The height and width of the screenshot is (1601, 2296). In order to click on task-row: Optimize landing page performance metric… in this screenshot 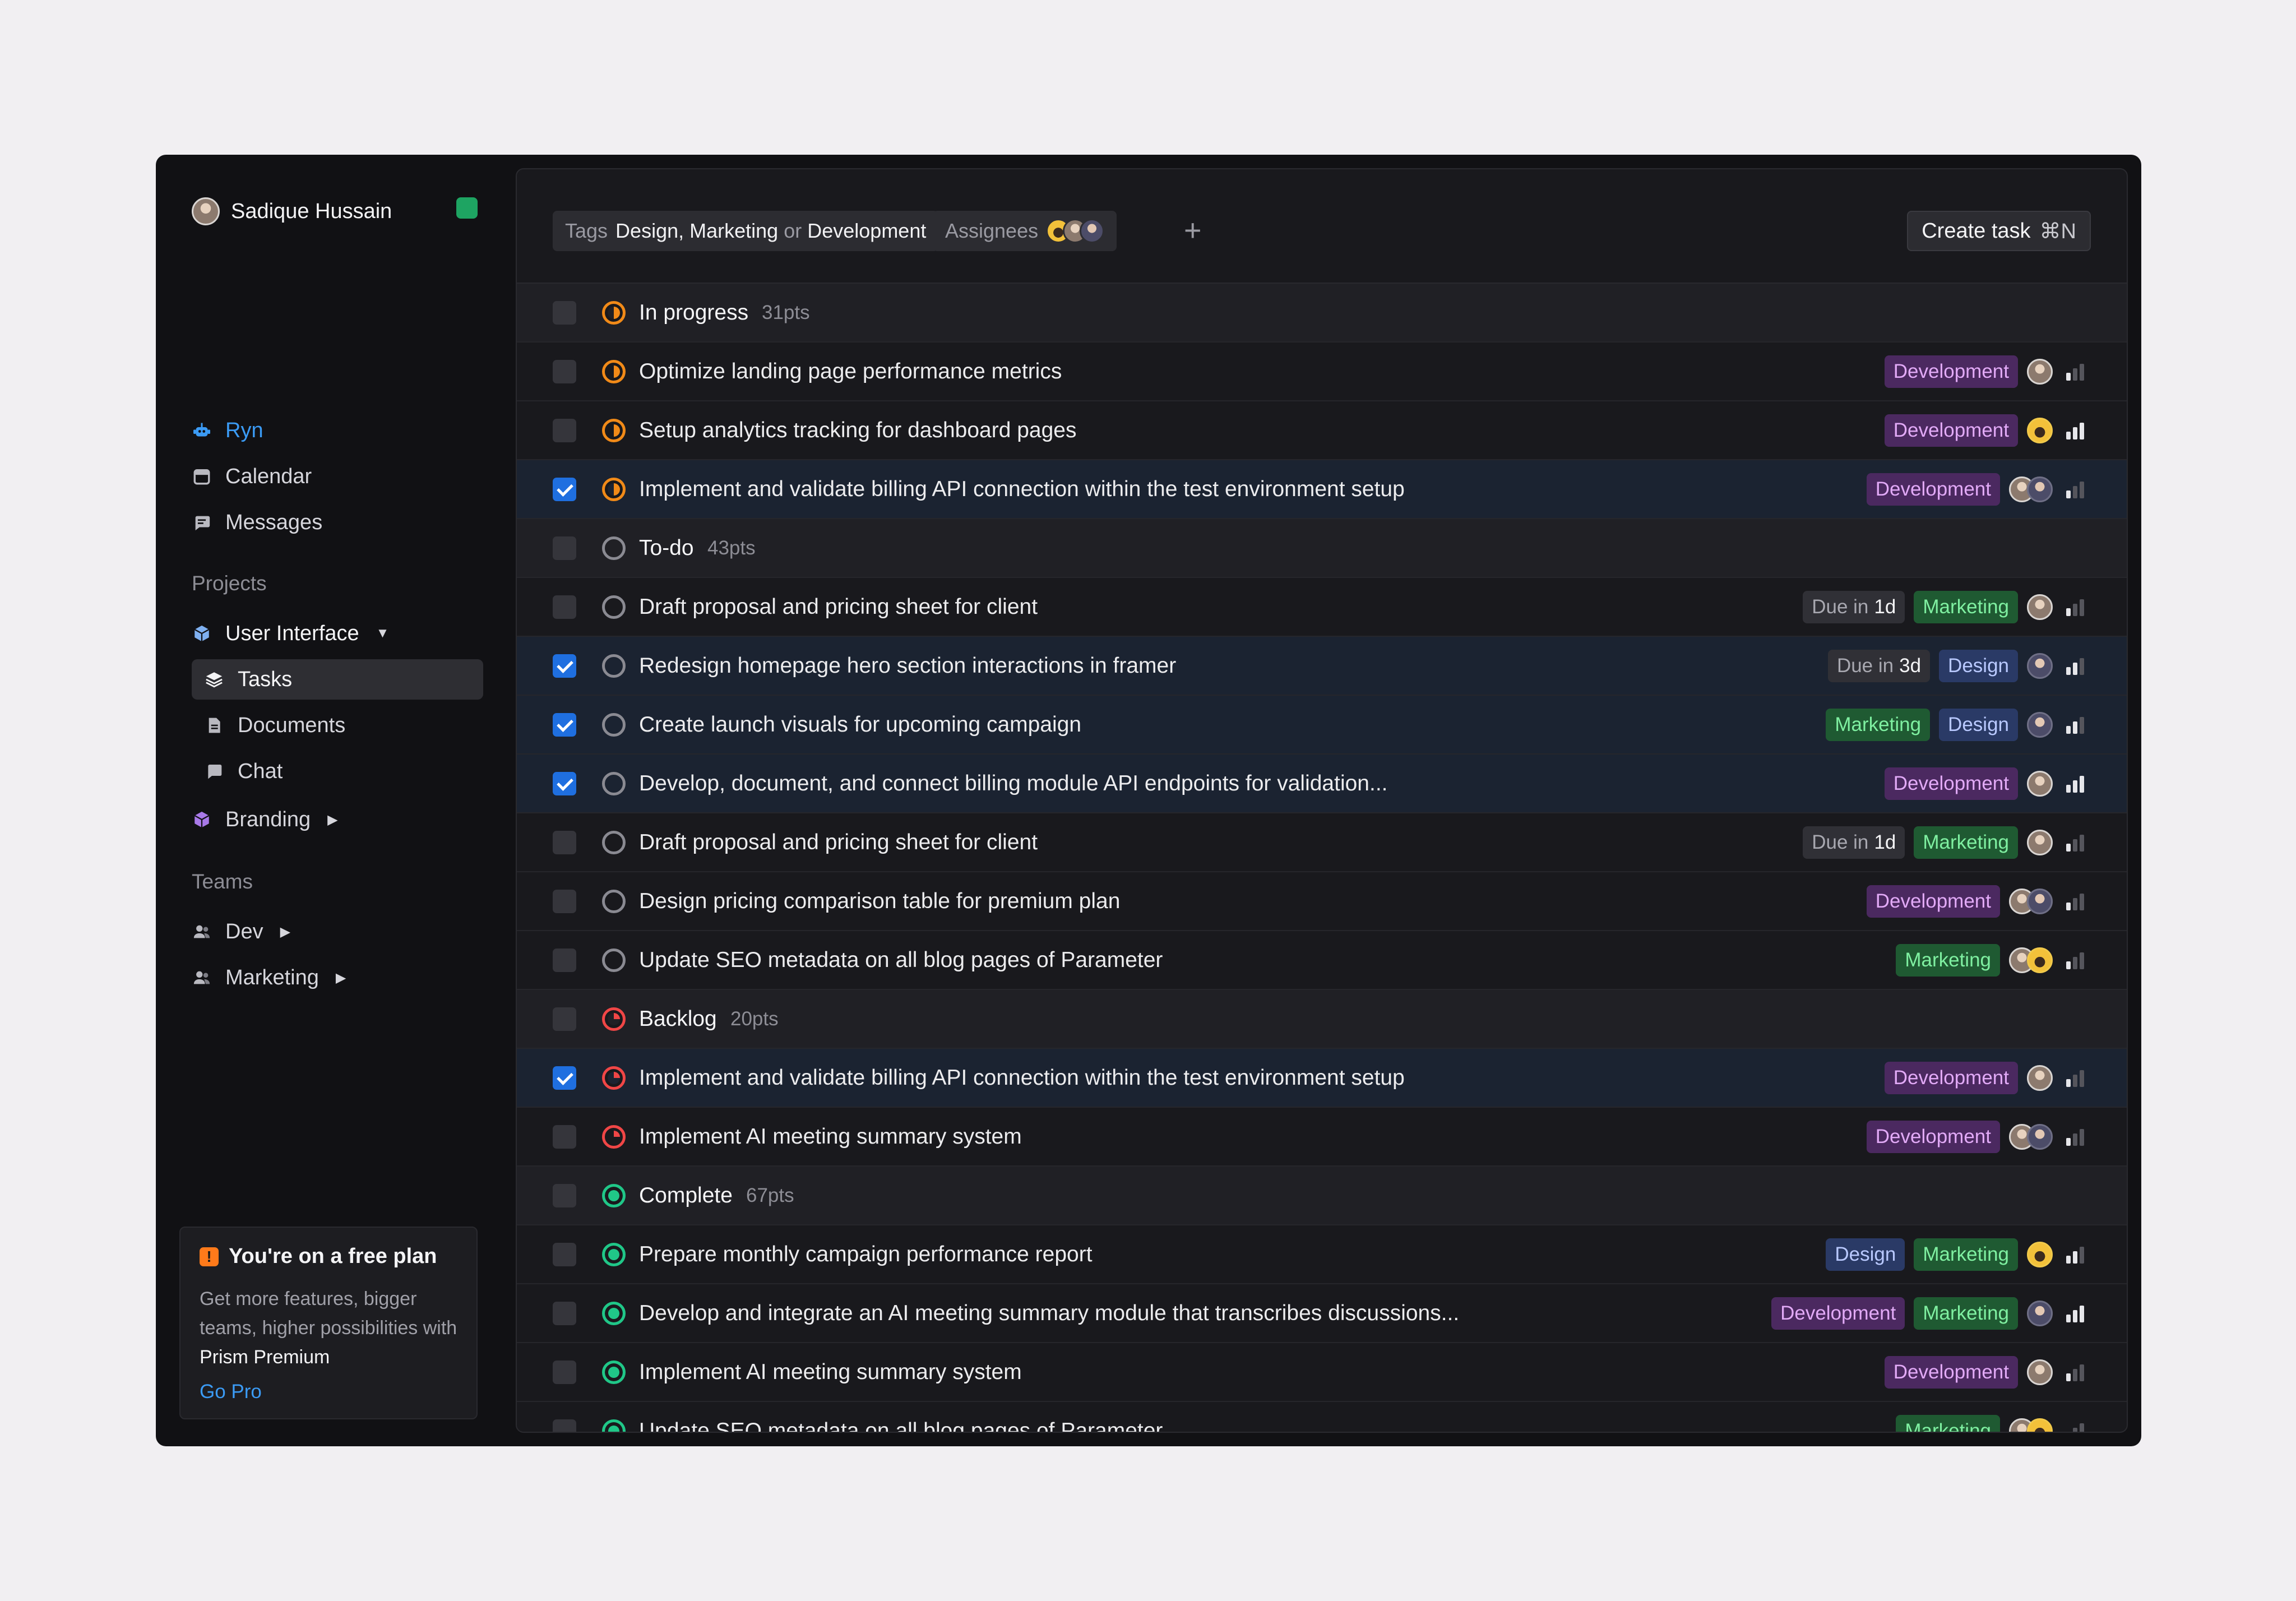, I will do `click(1322, 372)`.